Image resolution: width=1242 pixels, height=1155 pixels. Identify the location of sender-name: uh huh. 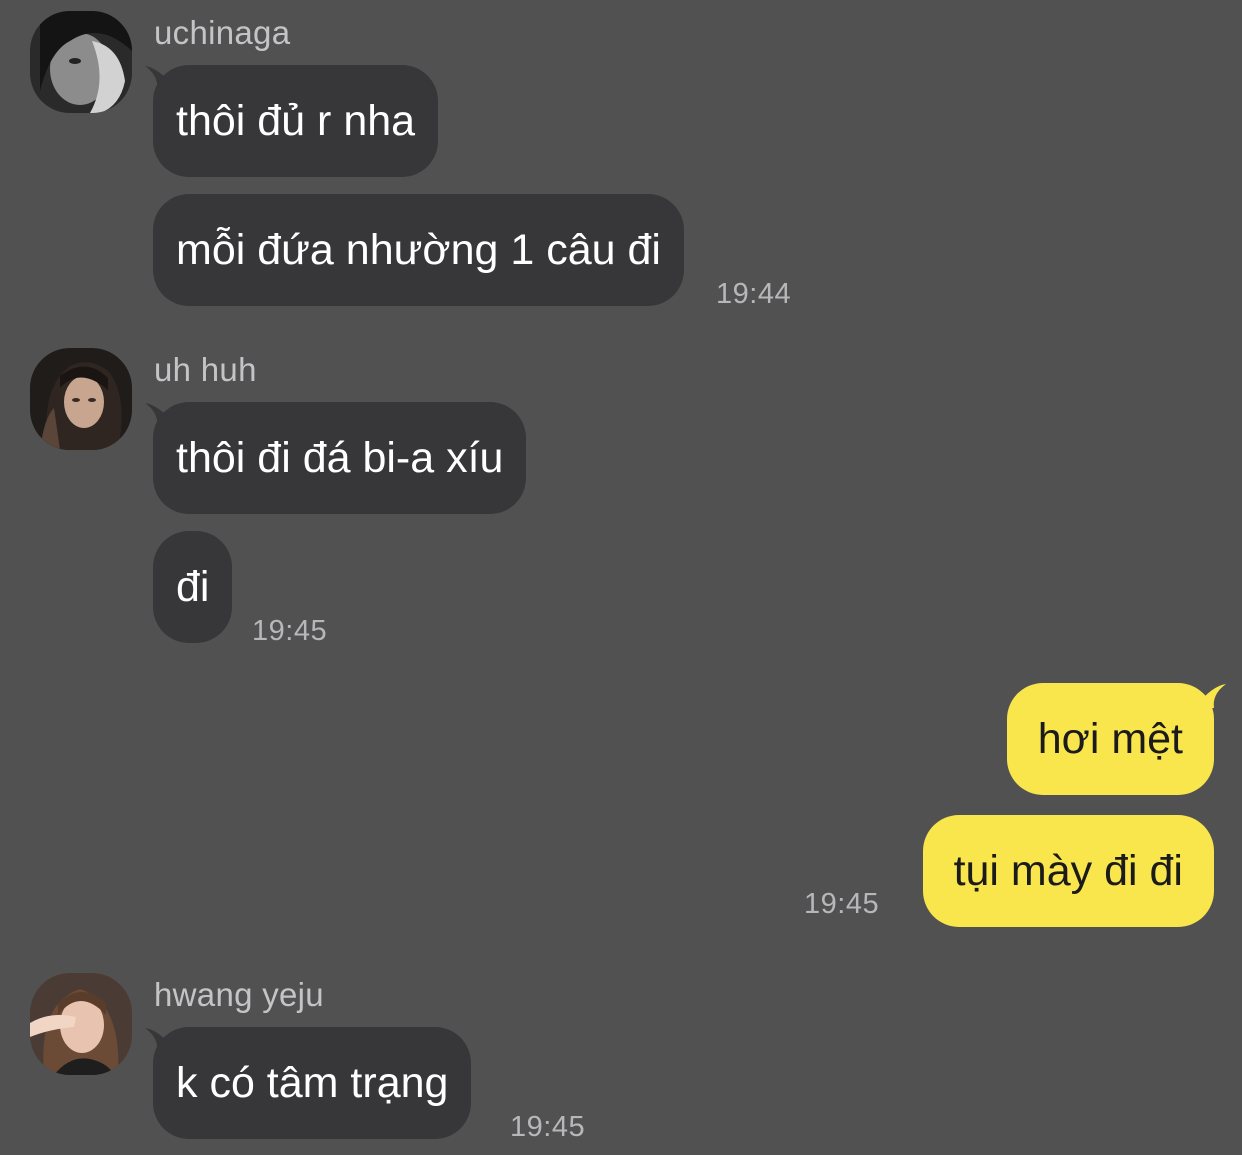
(205, 369).